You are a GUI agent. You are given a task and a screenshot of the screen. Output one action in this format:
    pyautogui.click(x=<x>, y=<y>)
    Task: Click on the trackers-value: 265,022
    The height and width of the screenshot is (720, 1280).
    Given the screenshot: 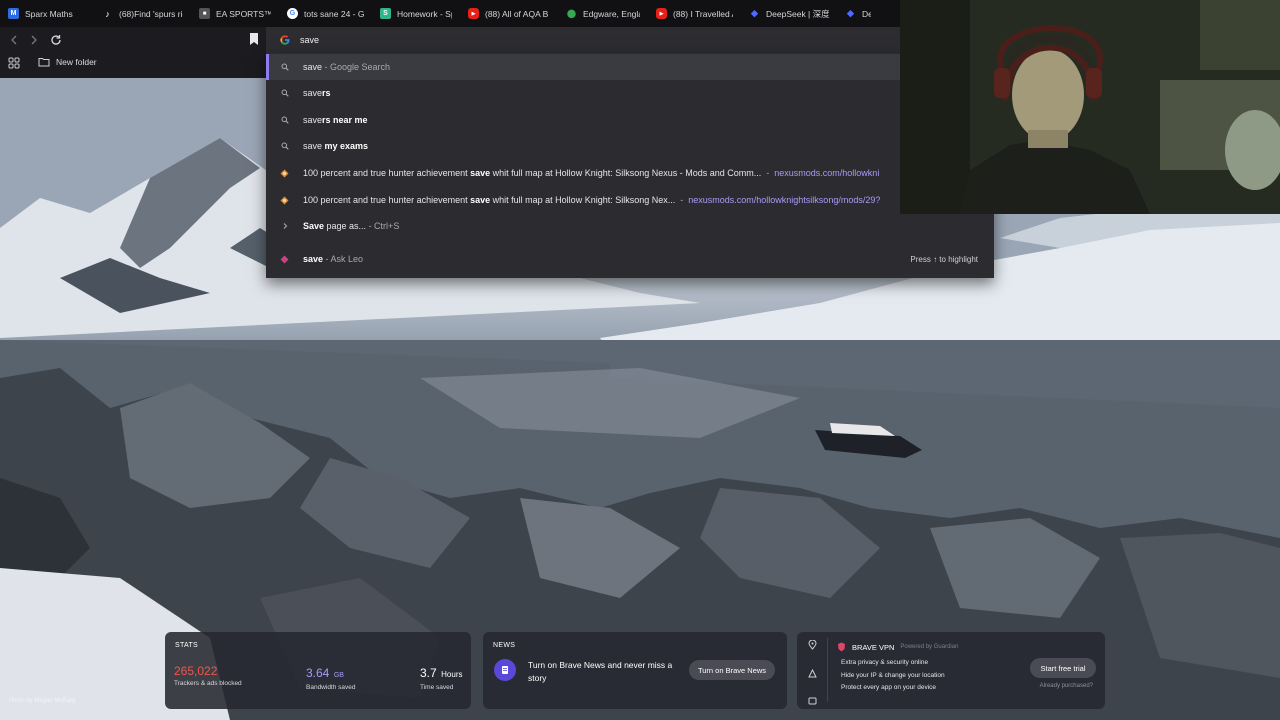 What is the action you would take?
    pyautogui.click(x=196, y=671)
    